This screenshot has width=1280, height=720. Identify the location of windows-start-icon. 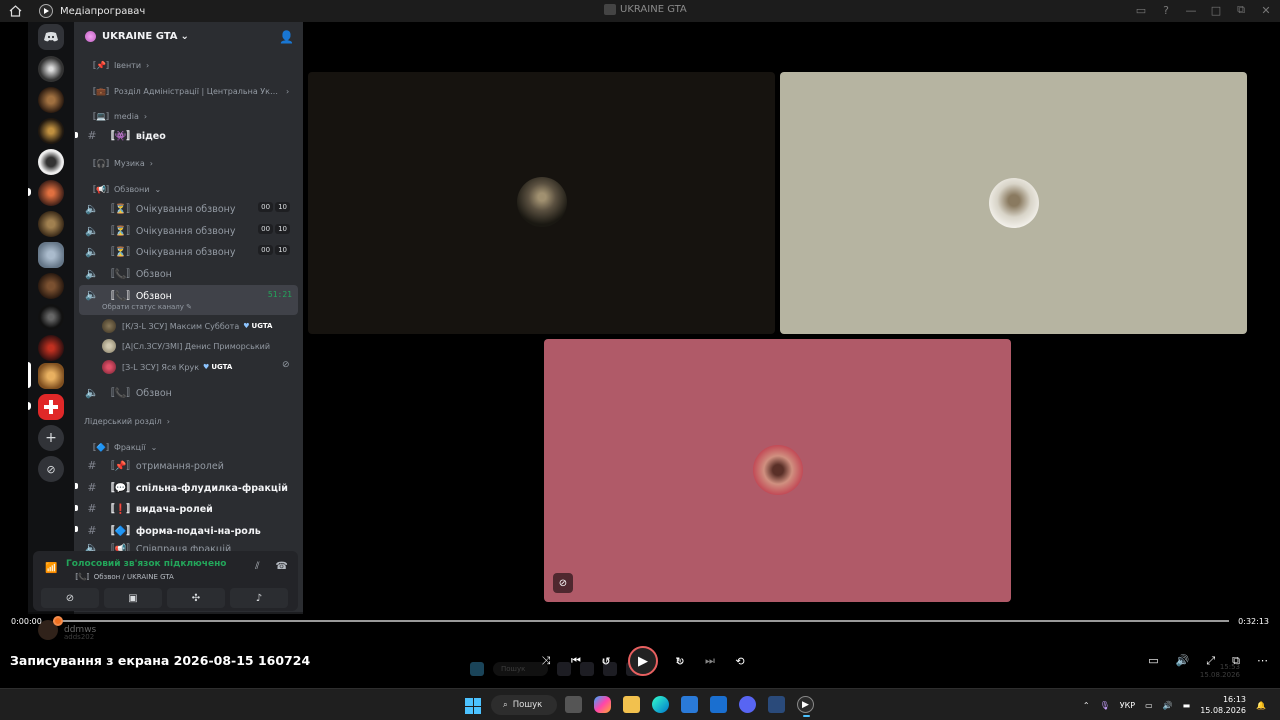
(473, 706).